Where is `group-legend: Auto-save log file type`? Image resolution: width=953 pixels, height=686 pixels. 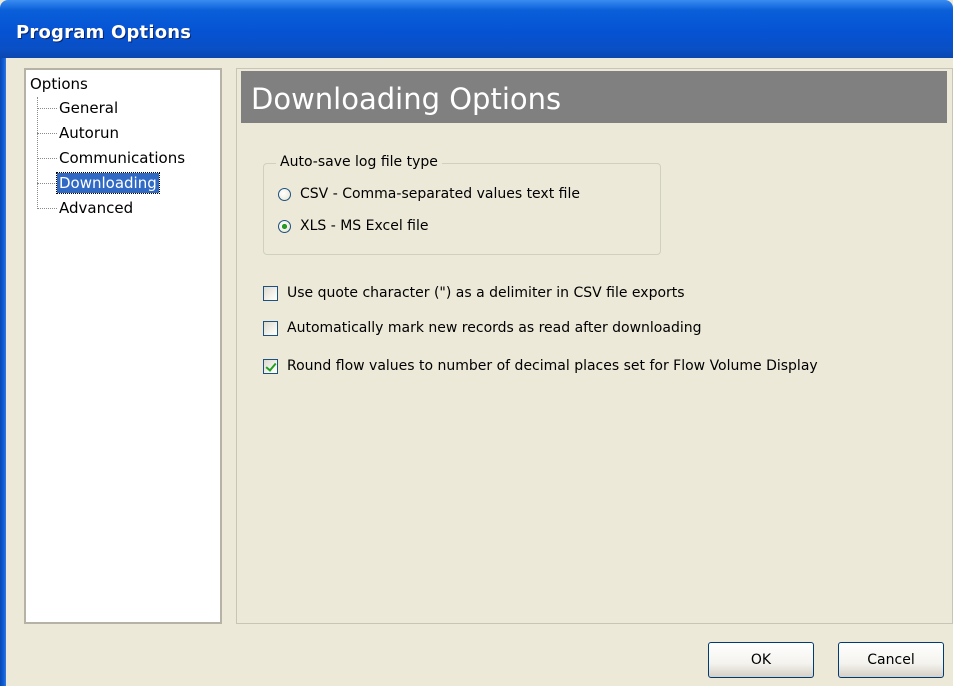 group-legend: Auto-save log file type is located at coordinates (359, 162).